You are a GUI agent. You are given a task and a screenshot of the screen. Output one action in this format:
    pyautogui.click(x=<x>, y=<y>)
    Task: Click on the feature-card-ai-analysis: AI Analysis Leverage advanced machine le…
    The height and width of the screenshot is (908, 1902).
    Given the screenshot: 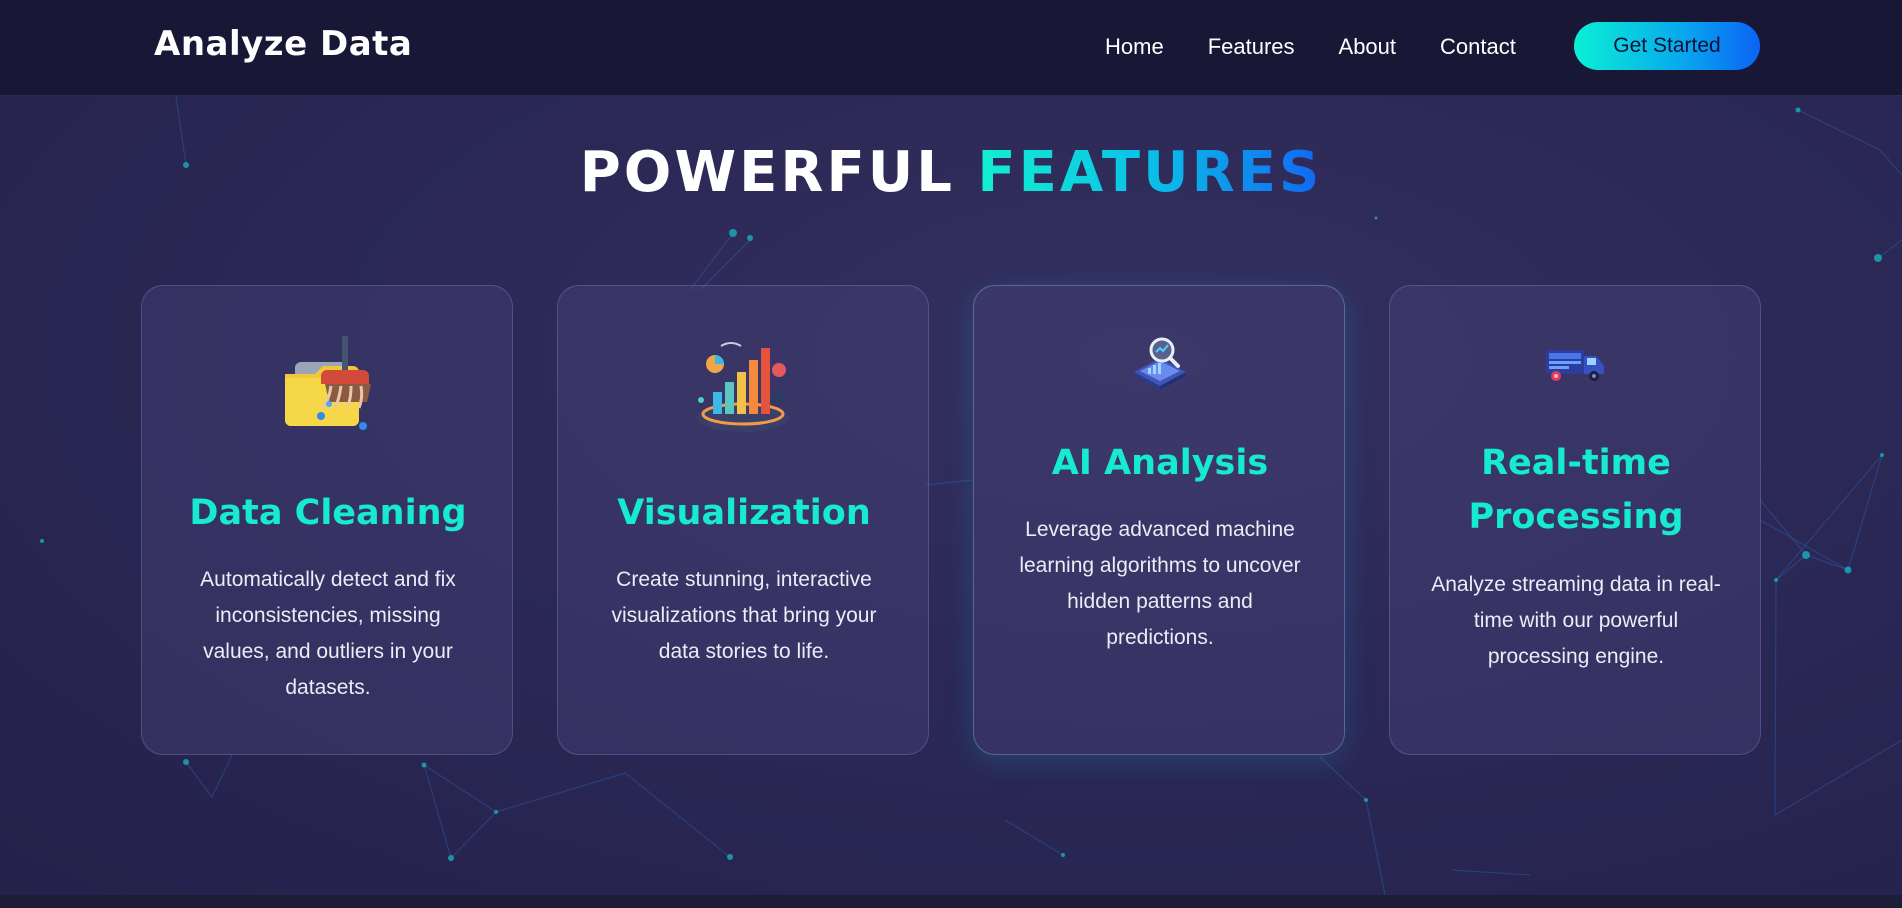 What is the action you would take?
    pyautogui.click(x=1159, y=520)
    